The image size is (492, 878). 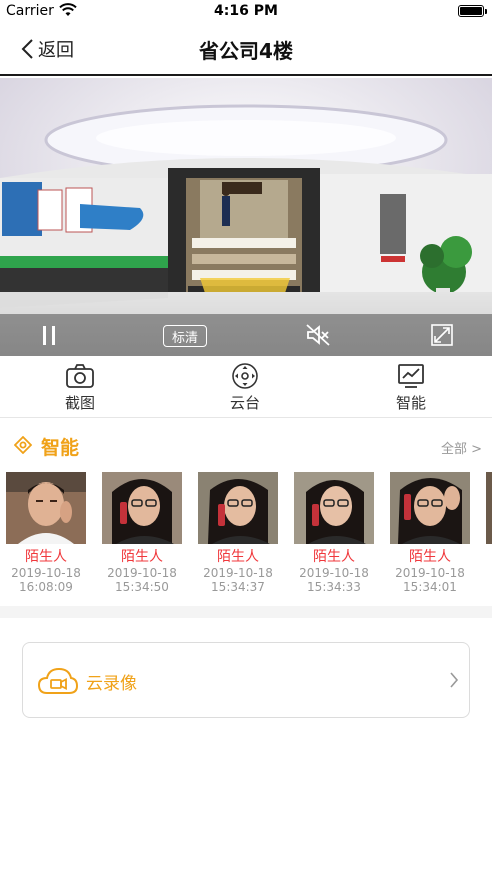 What do you see at coordinates (245, 376) in the screenshot?
I see `ptz-icon` at bounding box center [245, 376].